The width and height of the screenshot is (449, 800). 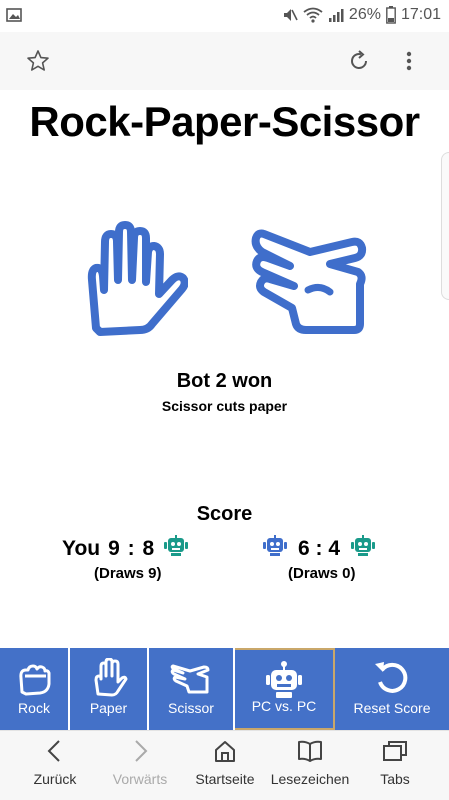 I want to click on nav-bookmarks-label: Lesezeichen, so click(x=310, y=779).